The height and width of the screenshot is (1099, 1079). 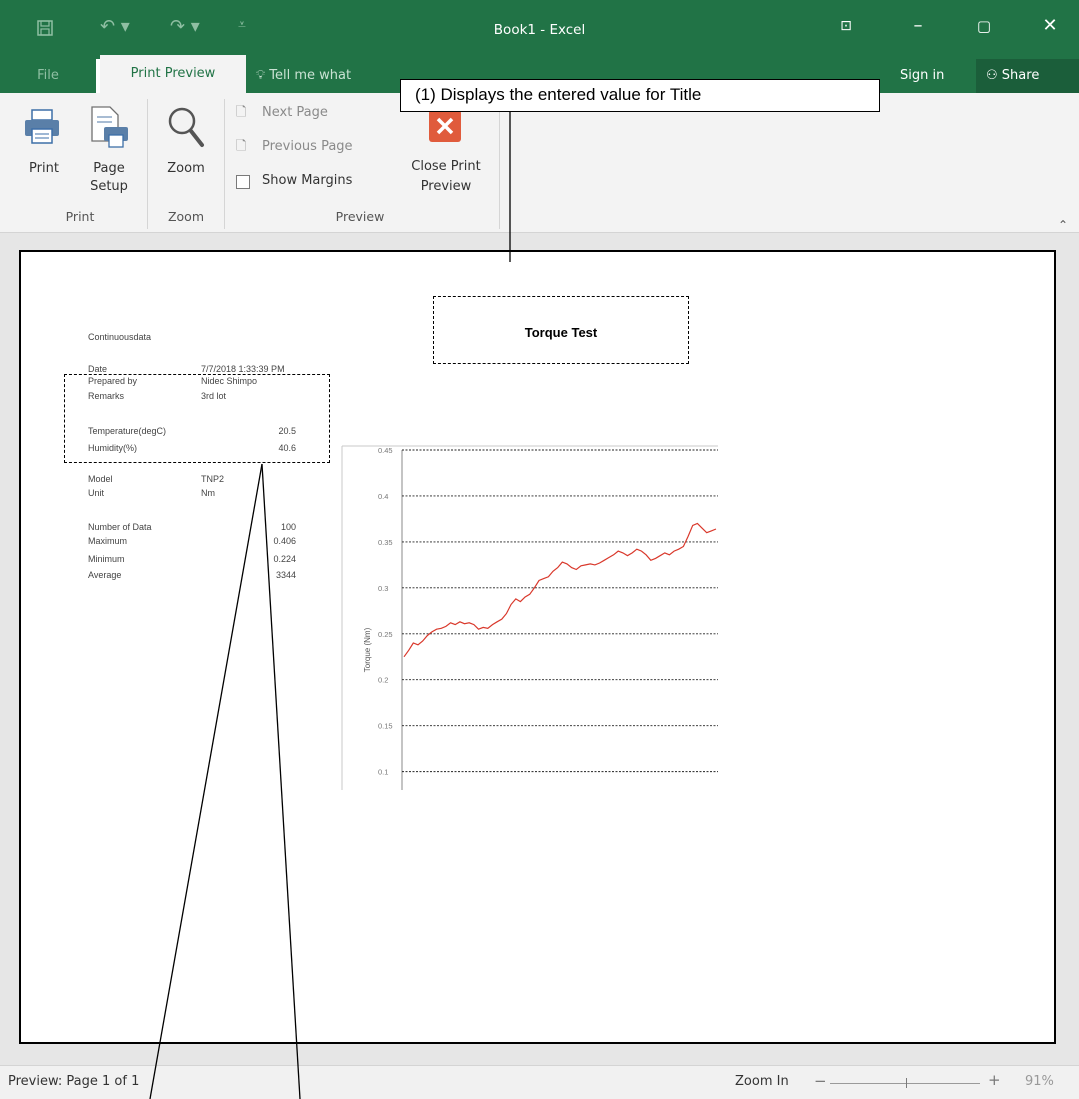 What do you see at coordinates (109, 127) in the screenshot?
I see `page-setup-icon` at bounding box center [109, 127].